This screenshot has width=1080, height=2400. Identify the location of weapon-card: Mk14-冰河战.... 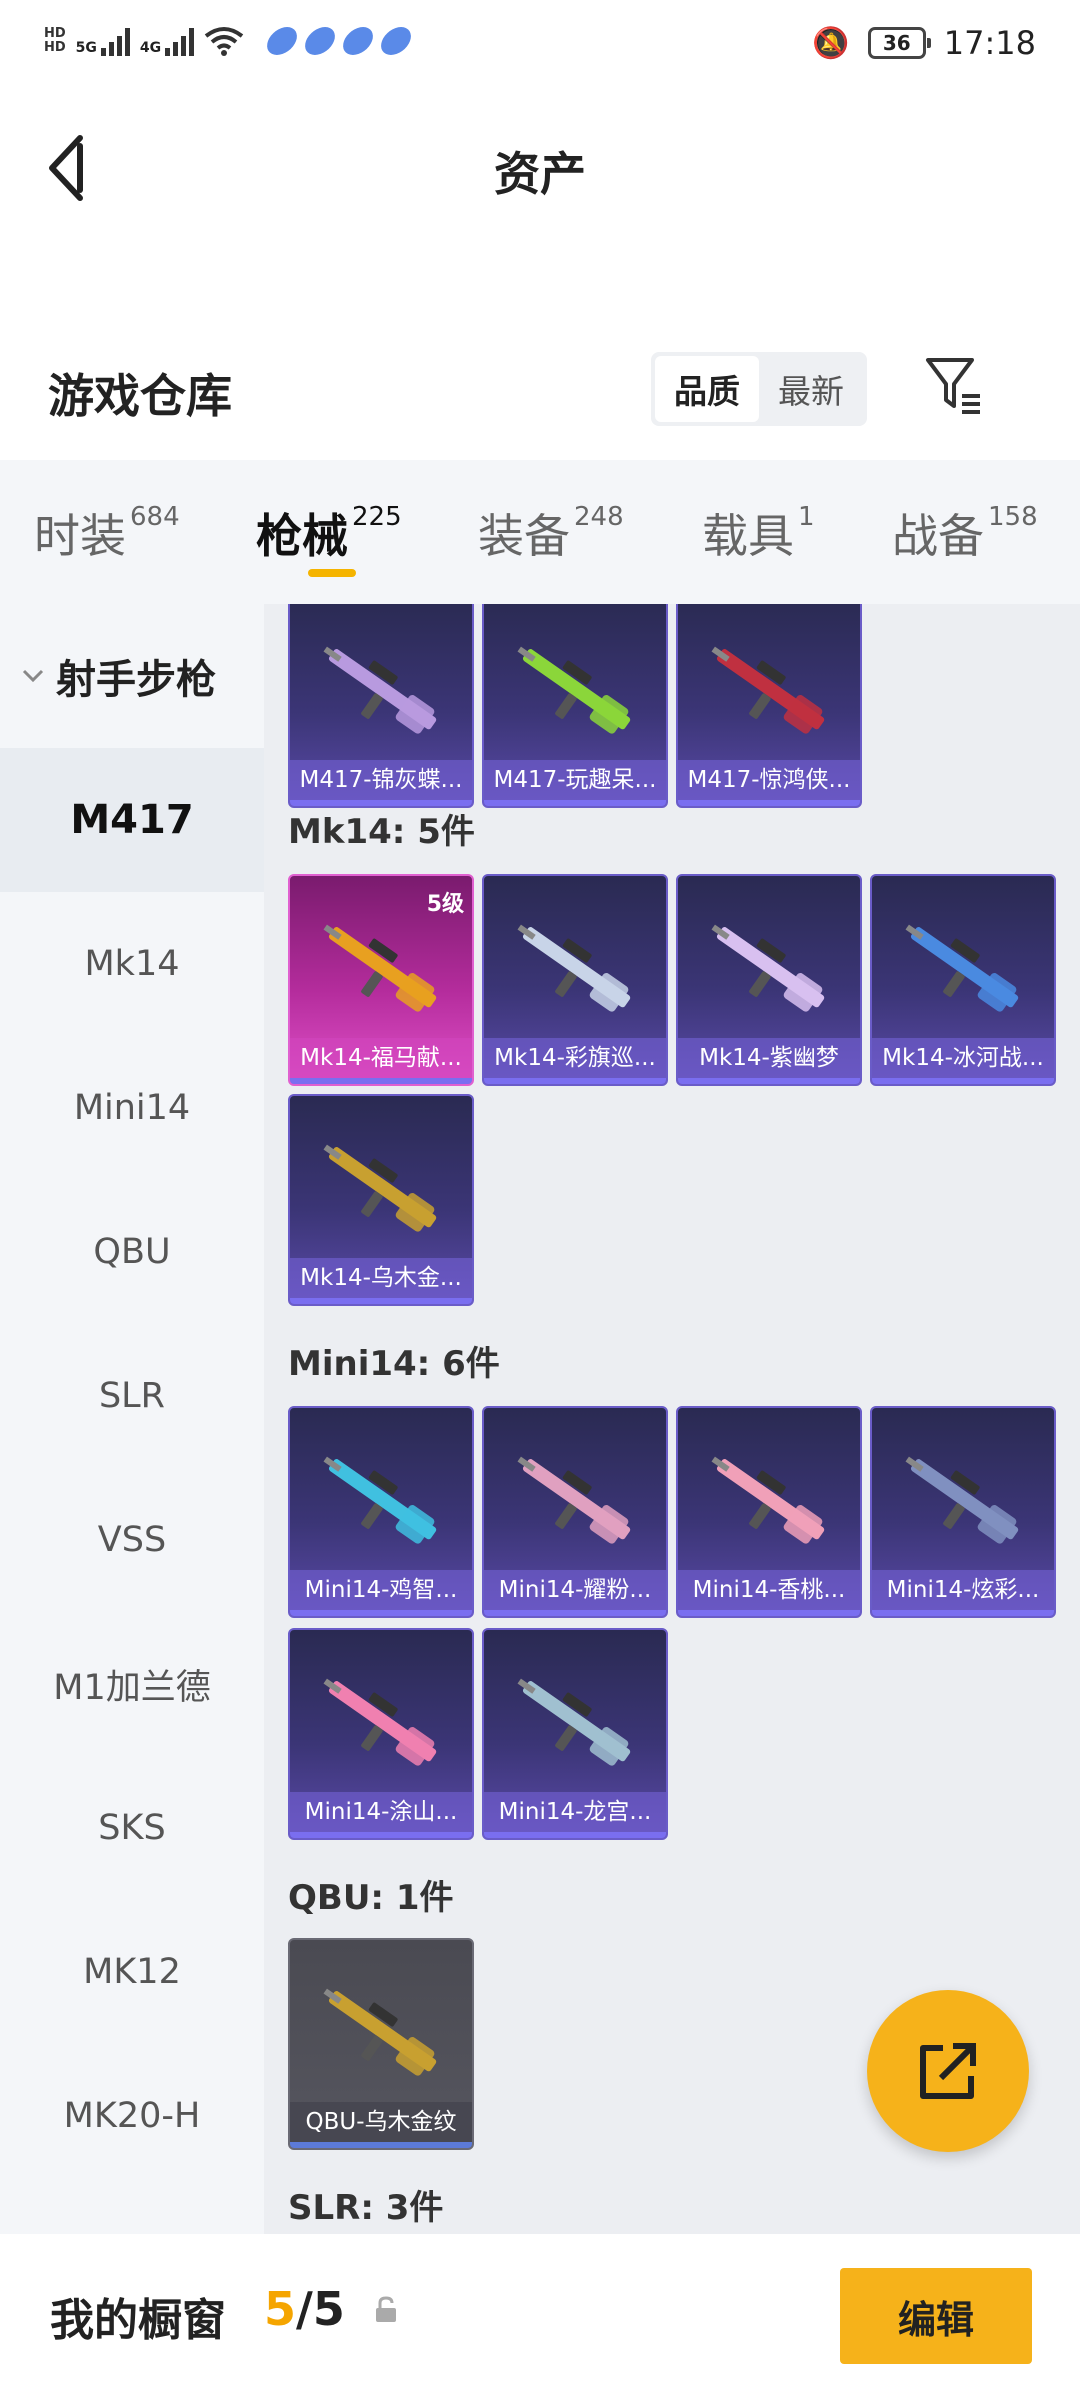
(963, 980).